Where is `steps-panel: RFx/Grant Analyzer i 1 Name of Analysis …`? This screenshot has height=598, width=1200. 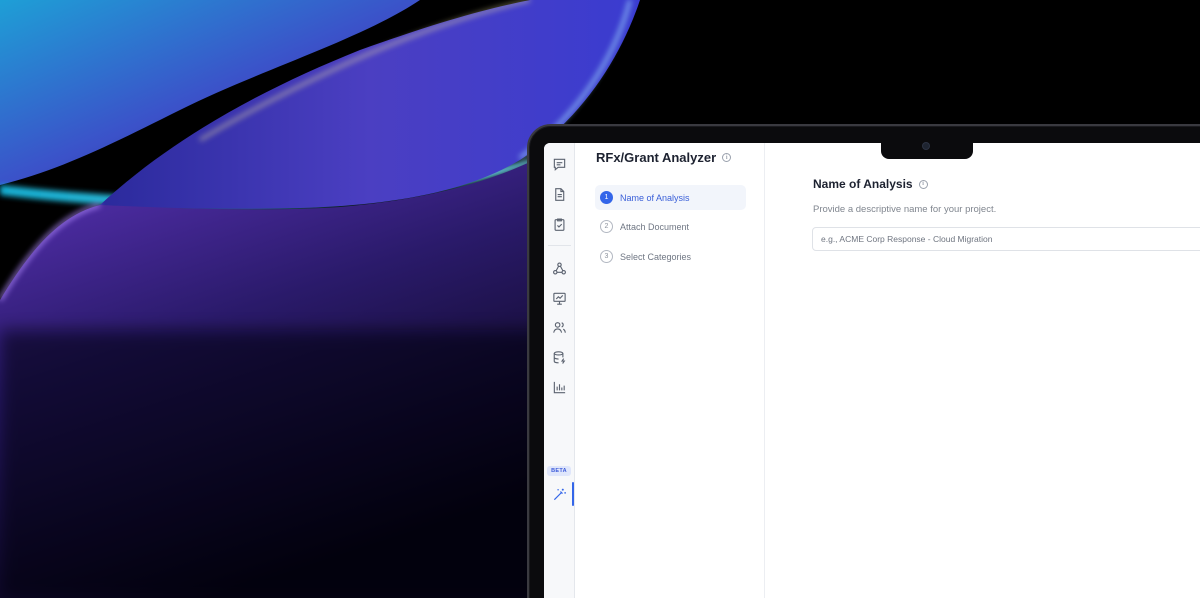 steps-panel: RFx/Grant Analyzer i 1 Name of Analysis … is located at coordinates (670, 370).